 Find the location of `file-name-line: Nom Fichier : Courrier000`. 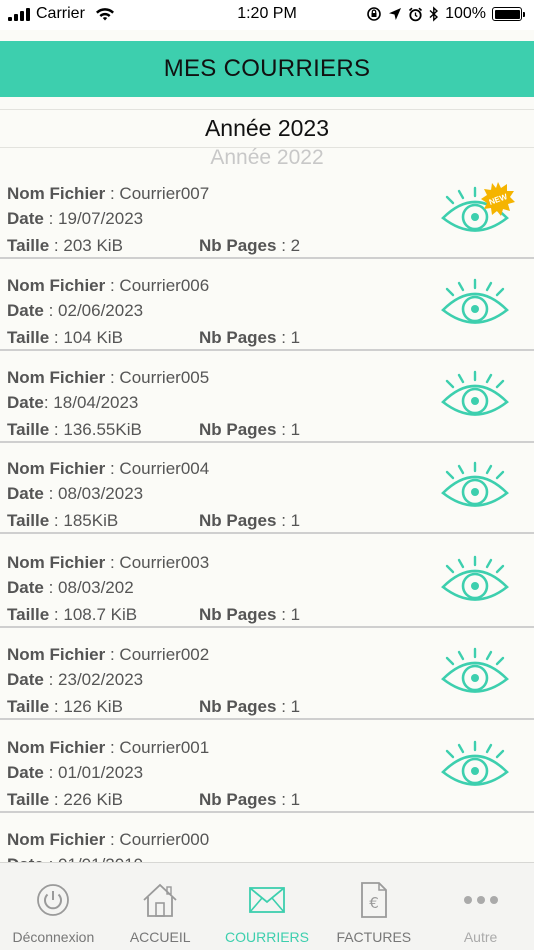

file-name-line: Nom Fichier : Courrier000 is located at coordinates (108, 840).